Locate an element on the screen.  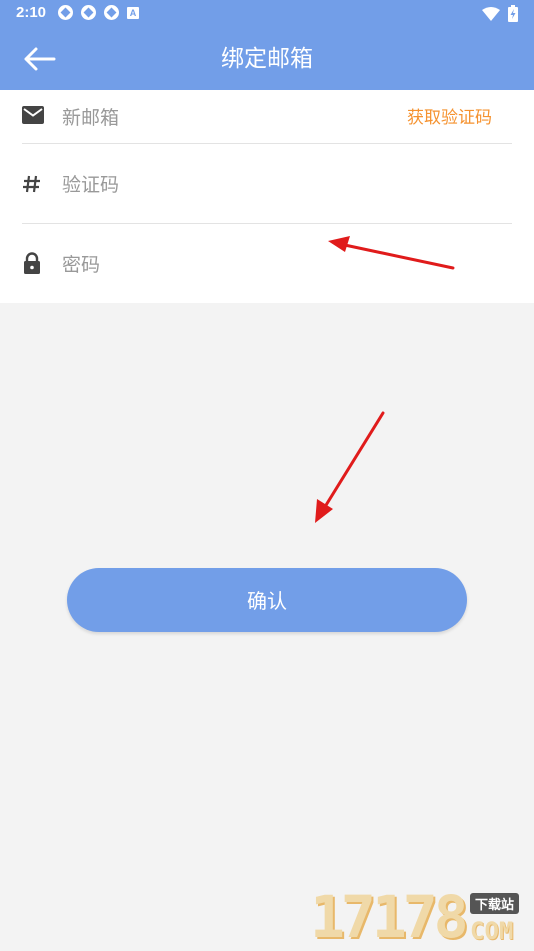
watermark-logo: 17178 下载站 COM is located at coordinates (422, 917).